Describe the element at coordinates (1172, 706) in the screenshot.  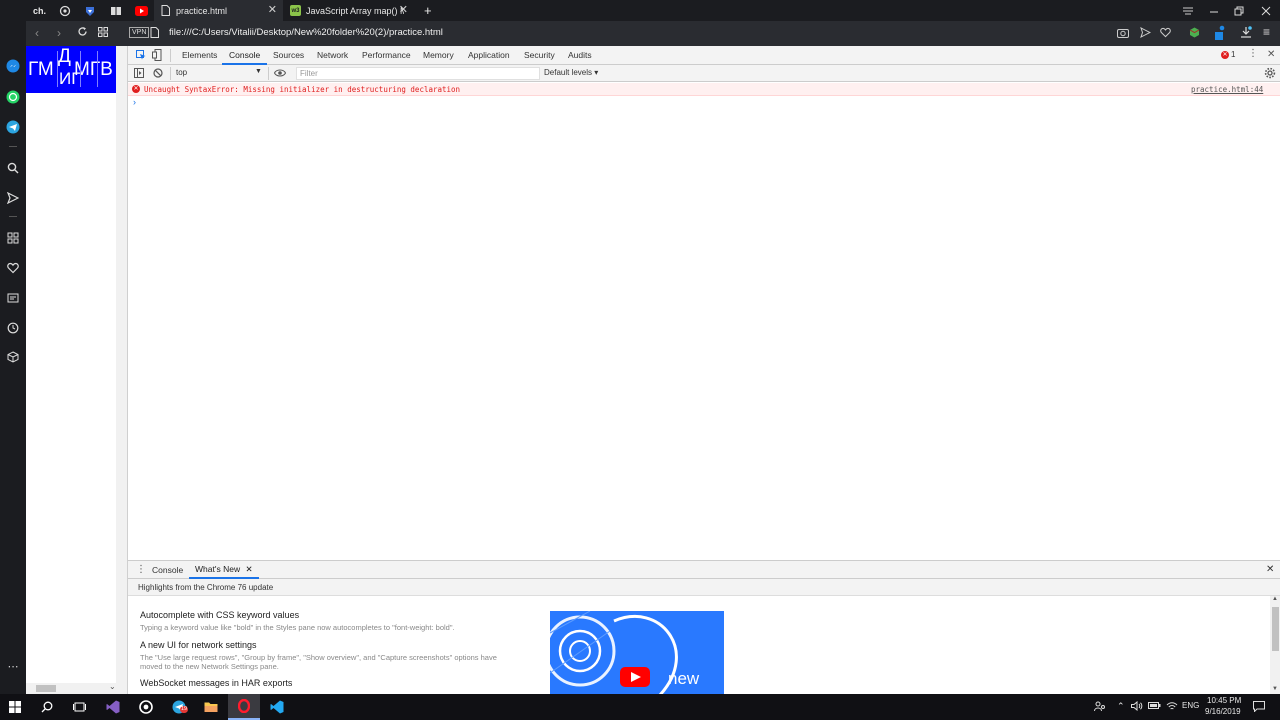
I see `wifi-icon` at that location.